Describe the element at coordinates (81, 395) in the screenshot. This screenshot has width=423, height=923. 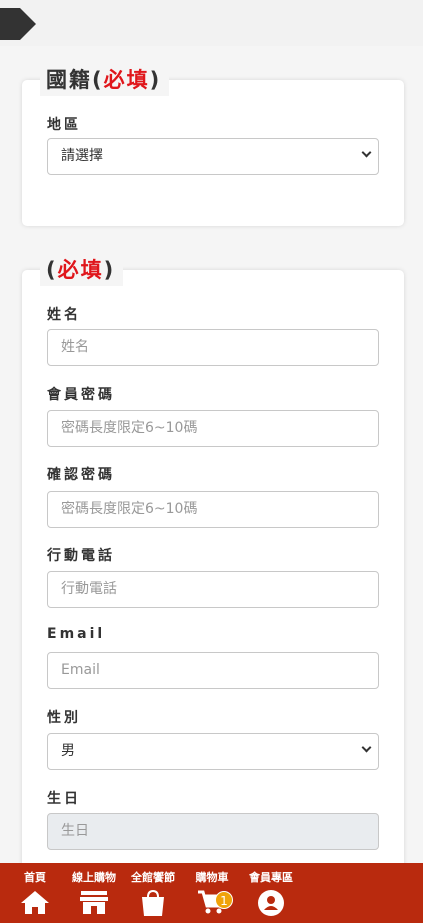
I see `password-label: 會員密碼` at that location.